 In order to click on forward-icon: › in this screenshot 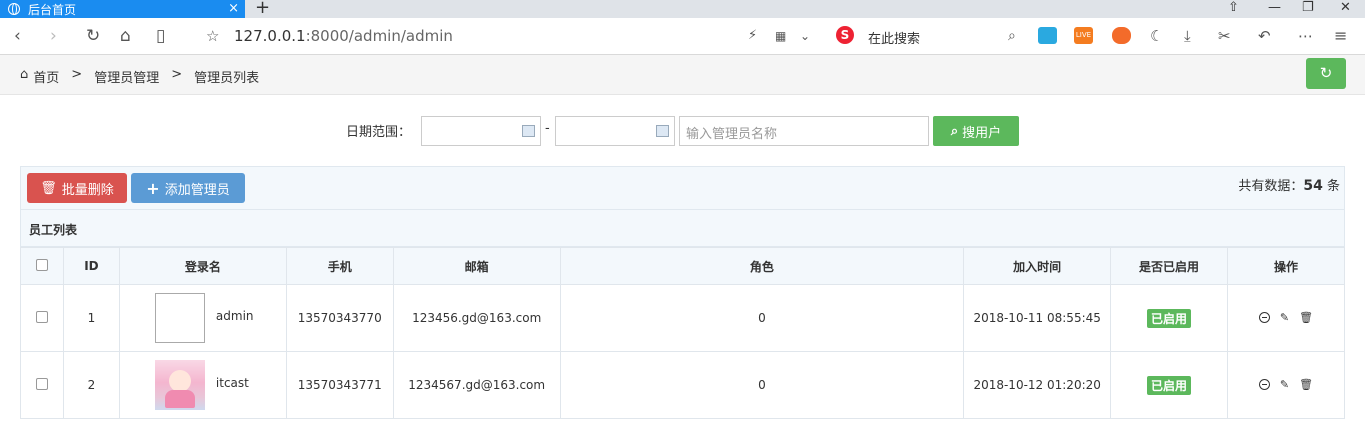, I will do `click(53, 36)`.